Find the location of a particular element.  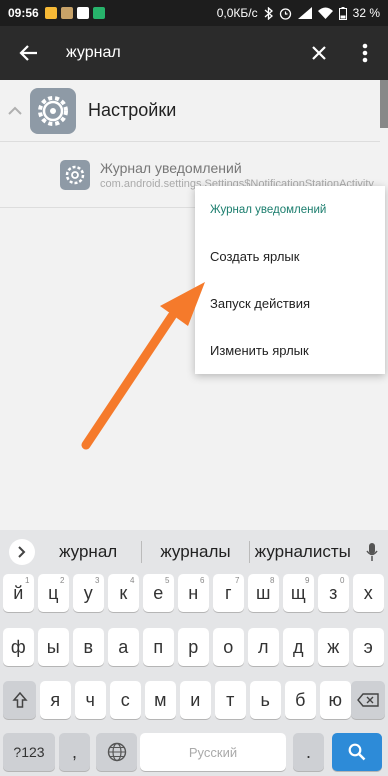

key-г: г7 is located at coordinates (228, 593).